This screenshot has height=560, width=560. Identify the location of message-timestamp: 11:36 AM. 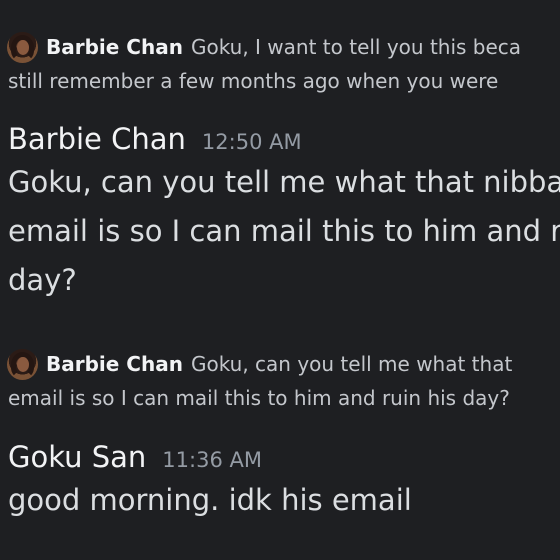
(212, 460).